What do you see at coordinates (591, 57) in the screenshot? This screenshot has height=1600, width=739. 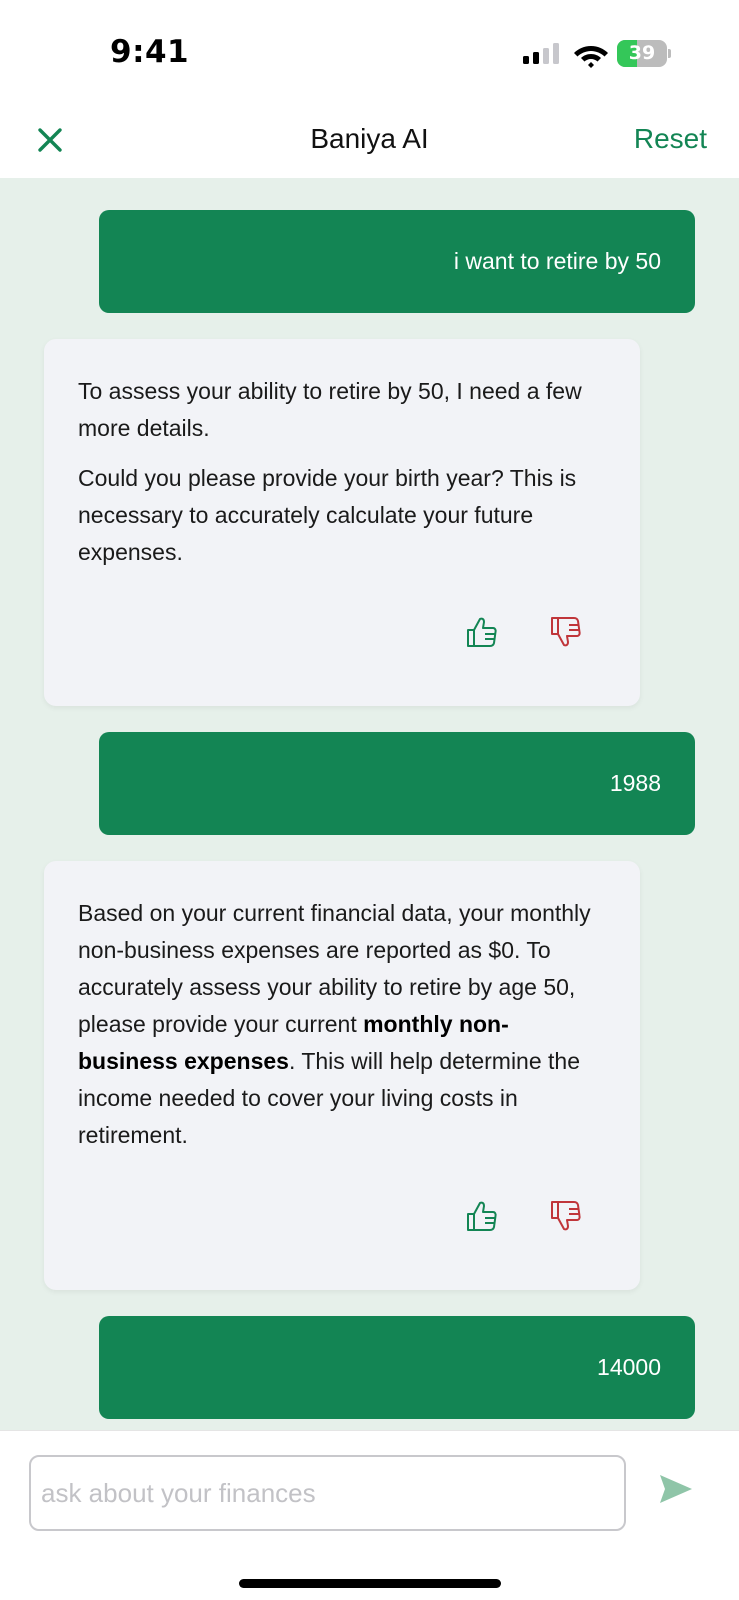 I see `wifi-icon` at bounding box center [591, 57].